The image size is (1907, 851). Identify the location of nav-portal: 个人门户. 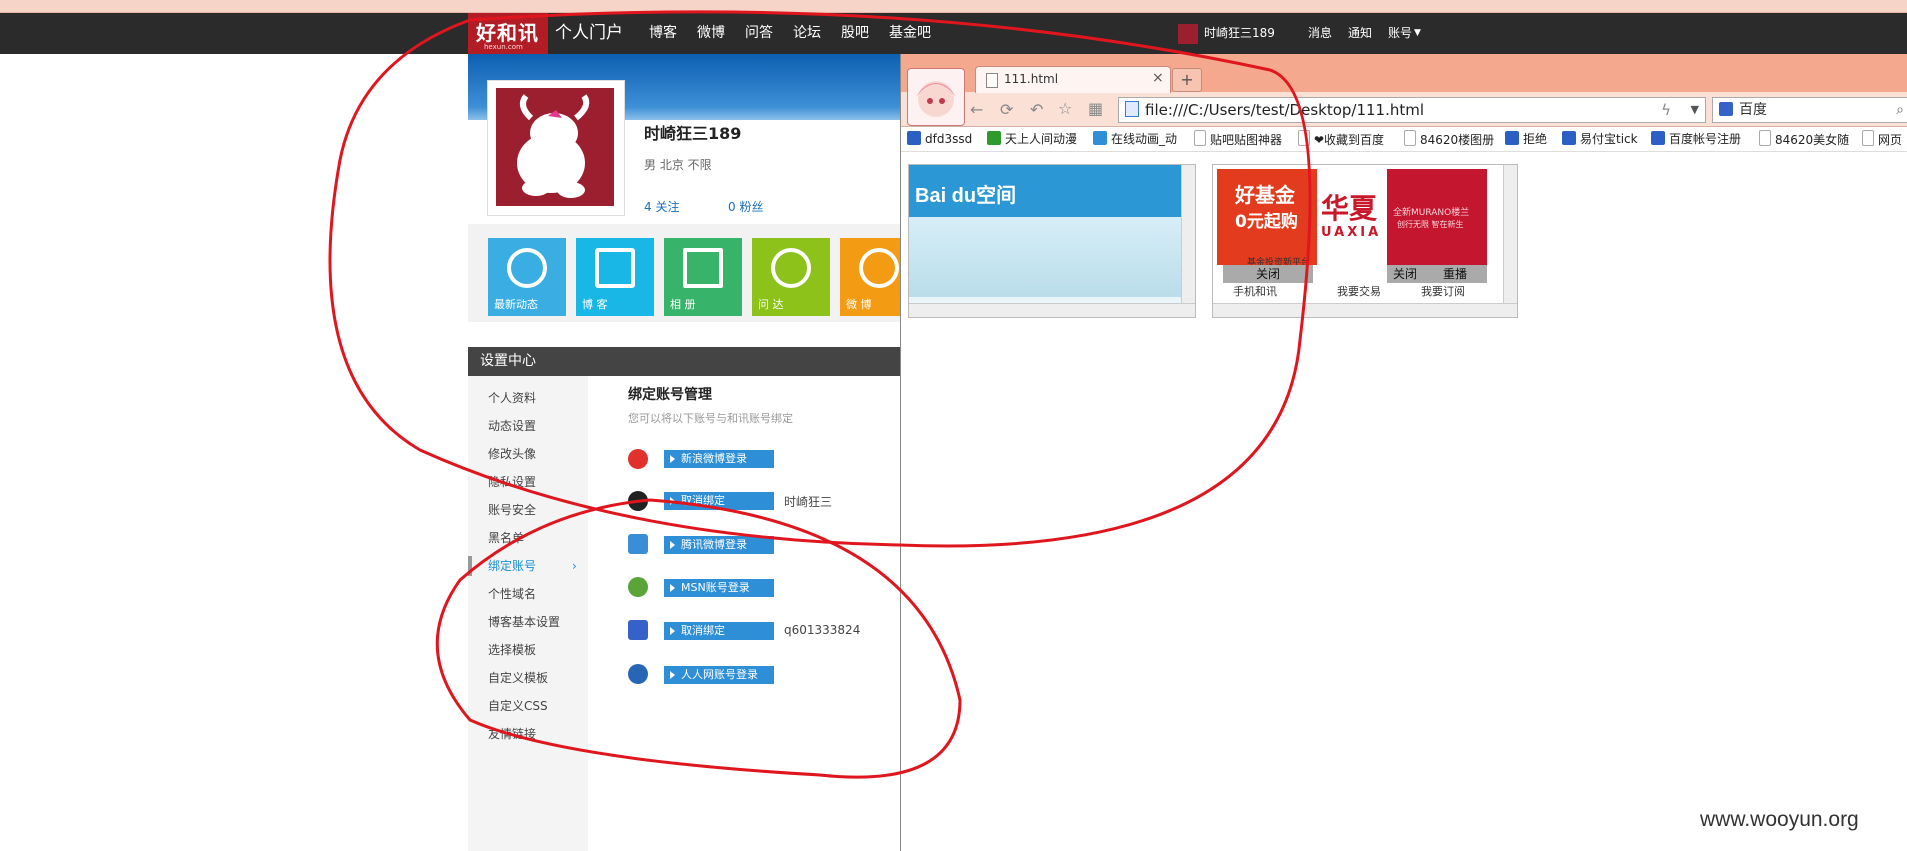
(589, 33).